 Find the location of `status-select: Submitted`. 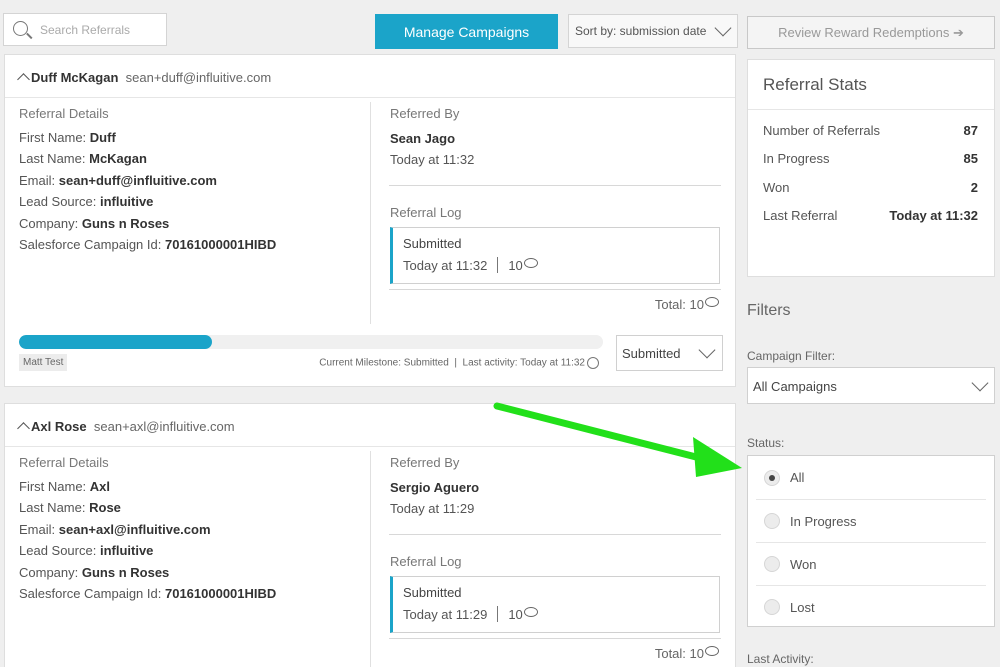

status-select: Submitted is located at coordinates (669, 353).